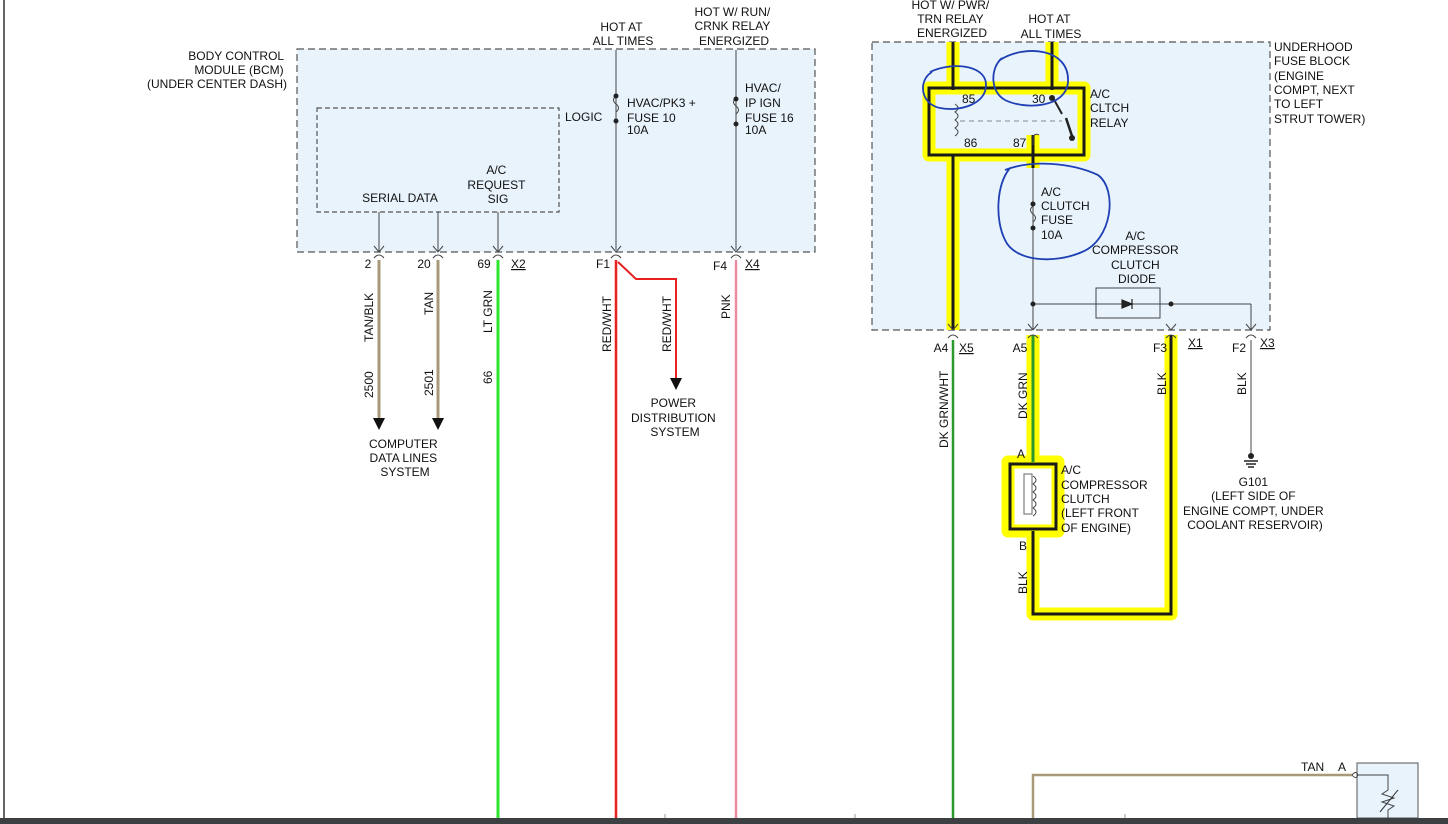 The width and height of the screenshot is (1448, 824). I want to click on wire-label-blk-f3: BLK, so click(1162, 383).